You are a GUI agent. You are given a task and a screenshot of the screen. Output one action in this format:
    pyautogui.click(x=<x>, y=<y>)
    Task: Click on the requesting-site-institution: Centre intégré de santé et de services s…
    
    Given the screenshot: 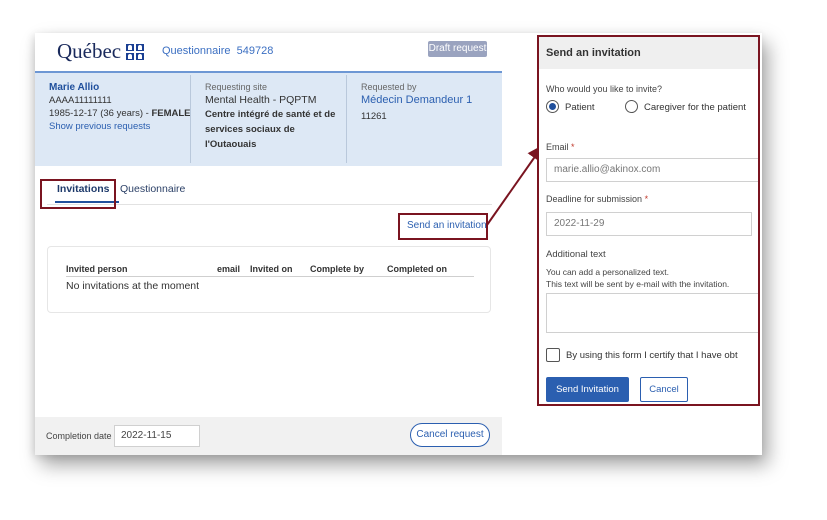 What is the action you would take?
    pyautogui.click(x=270, y=129)
    